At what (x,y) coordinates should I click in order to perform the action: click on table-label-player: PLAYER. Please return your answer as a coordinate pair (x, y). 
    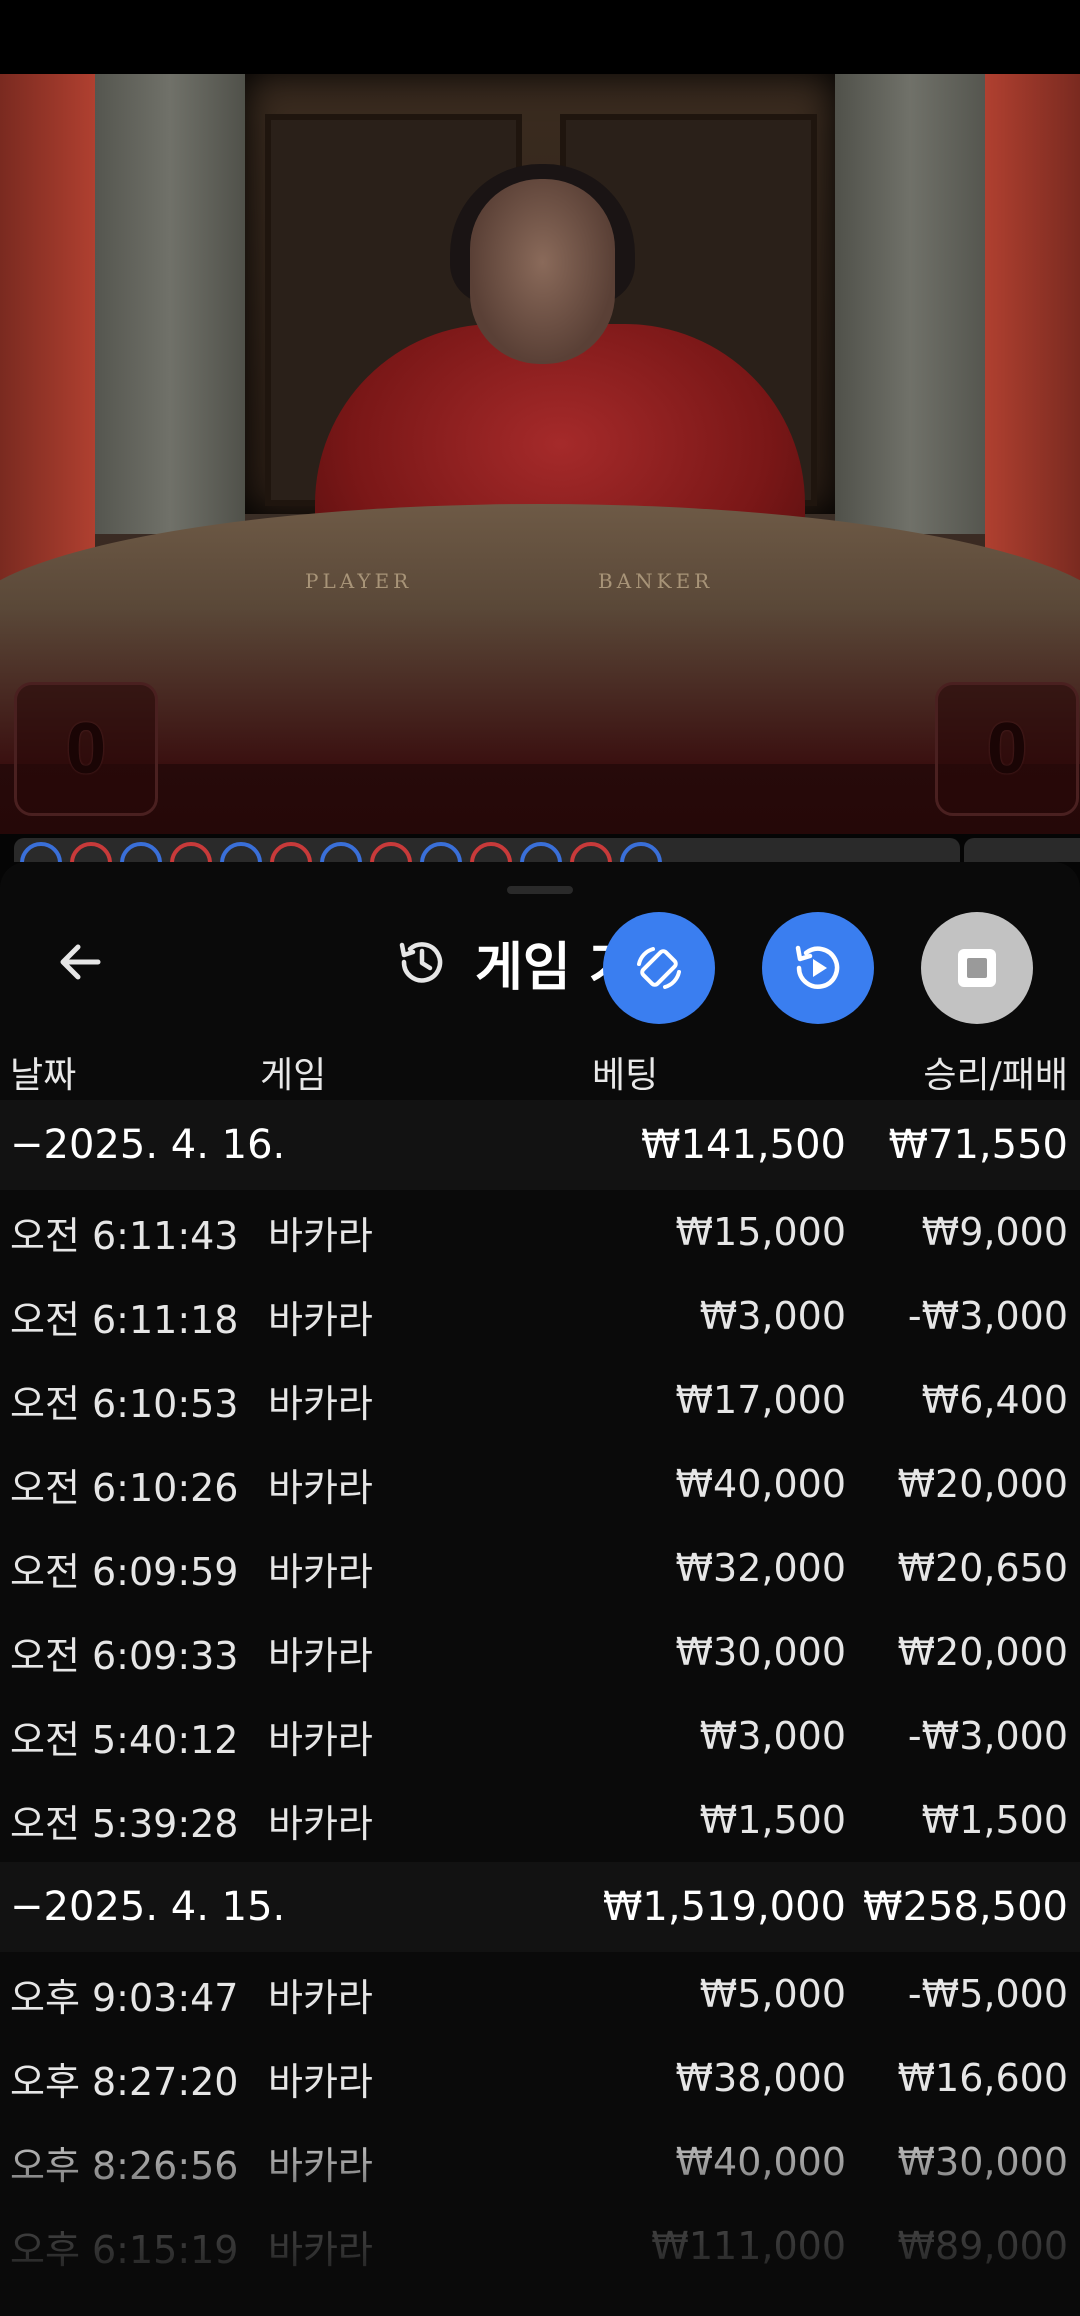
    Looking at the image, I should click on (359, 581).